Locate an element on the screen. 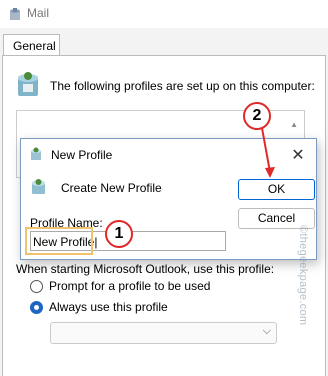 This screenshot has width=328, height=376. step-2-callout: 2 is located at coordinates (257, 116).